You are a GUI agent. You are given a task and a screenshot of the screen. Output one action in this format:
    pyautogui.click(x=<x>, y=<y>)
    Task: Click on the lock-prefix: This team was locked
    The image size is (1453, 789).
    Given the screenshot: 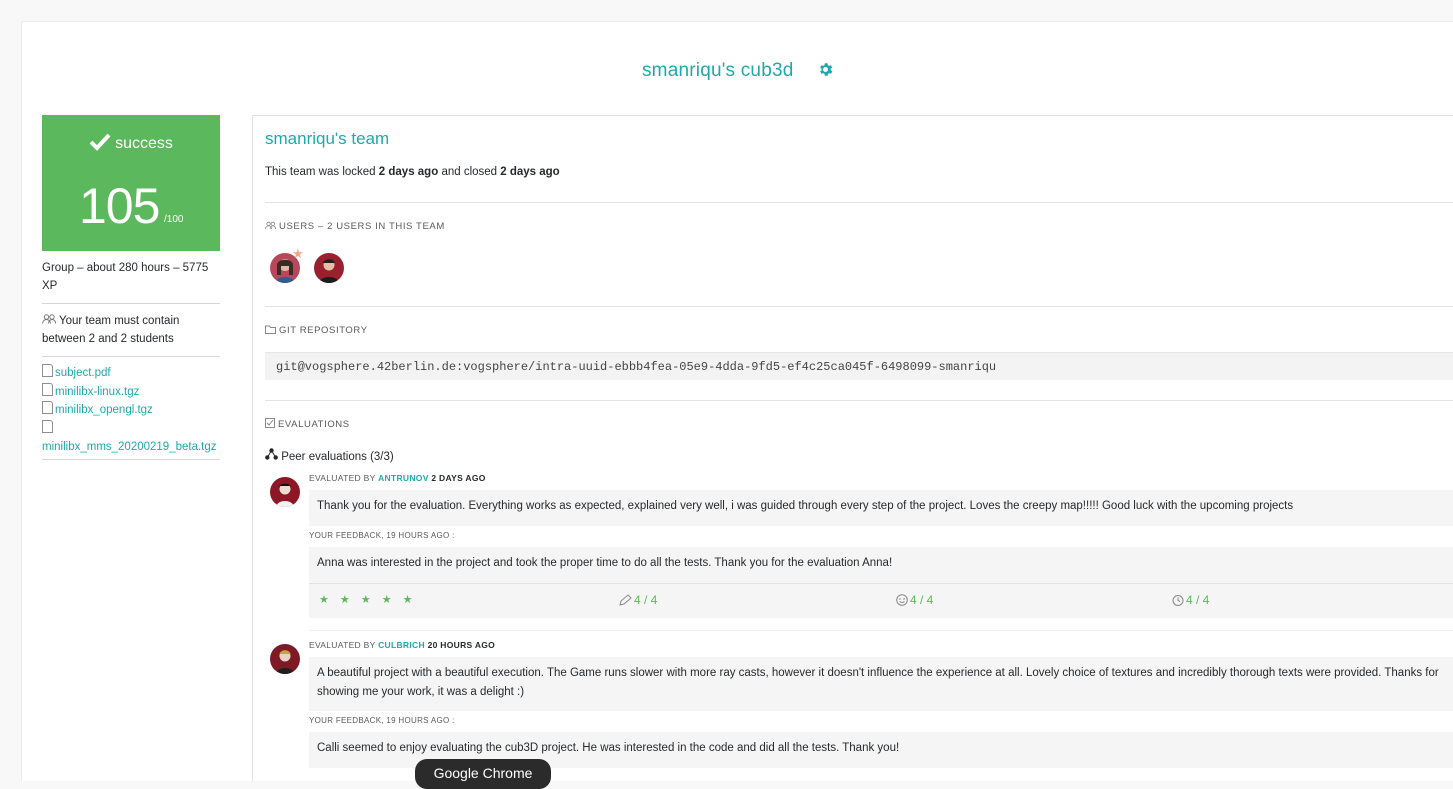 What is the action you would take?
    pyautogui.click(x=320, y=172)
    